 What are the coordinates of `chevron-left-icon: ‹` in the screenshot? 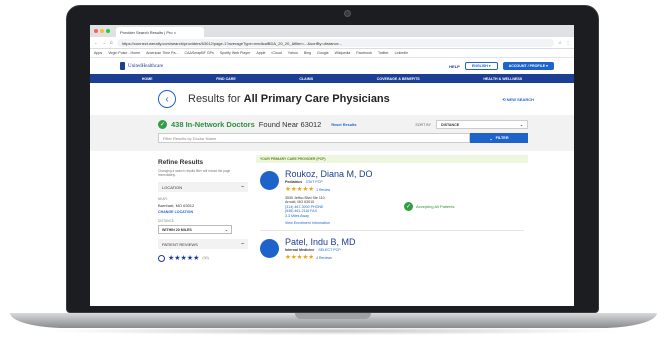 It's located at (167, 99).